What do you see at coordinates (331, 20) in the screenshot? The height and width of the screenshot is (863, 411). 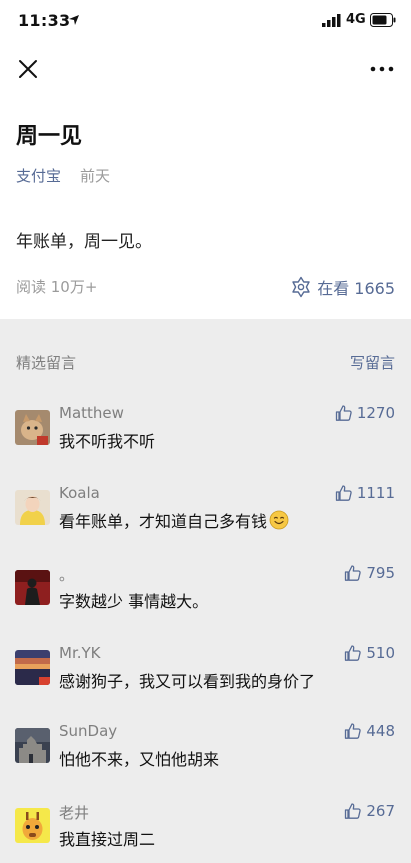 I see `signal-icon` at bounding box center [331, 20].